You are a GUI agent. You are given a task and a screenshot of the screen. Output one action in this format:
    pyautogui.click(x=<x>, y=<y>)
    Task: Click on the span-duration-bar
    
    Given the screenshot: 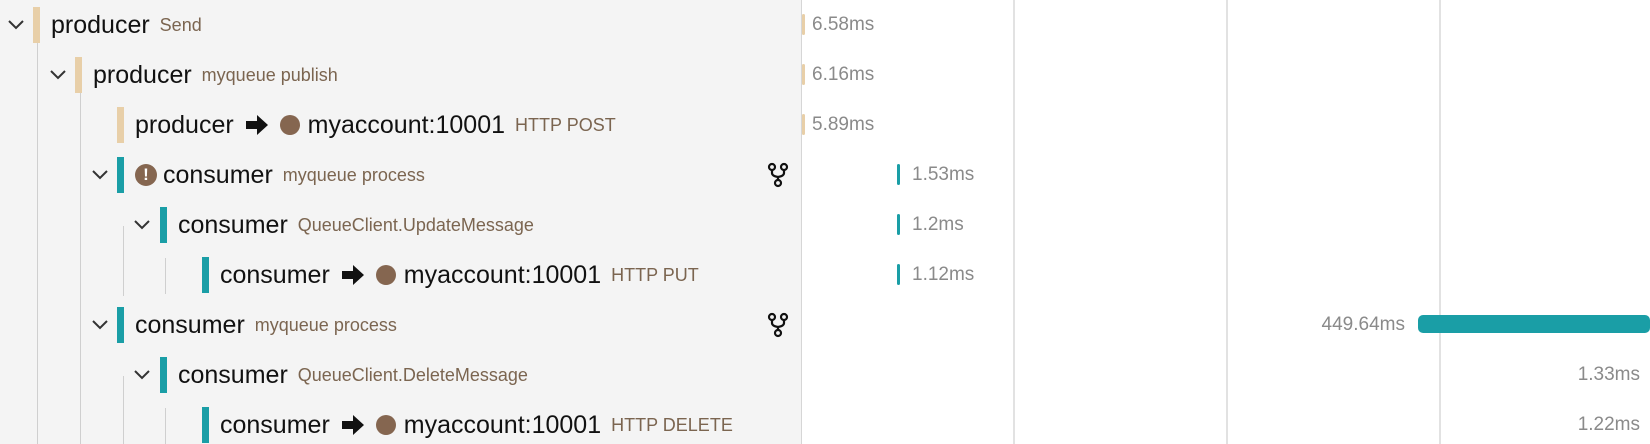 What is the action you would take?
    pyautogui.click(x=1534, y=324)
    